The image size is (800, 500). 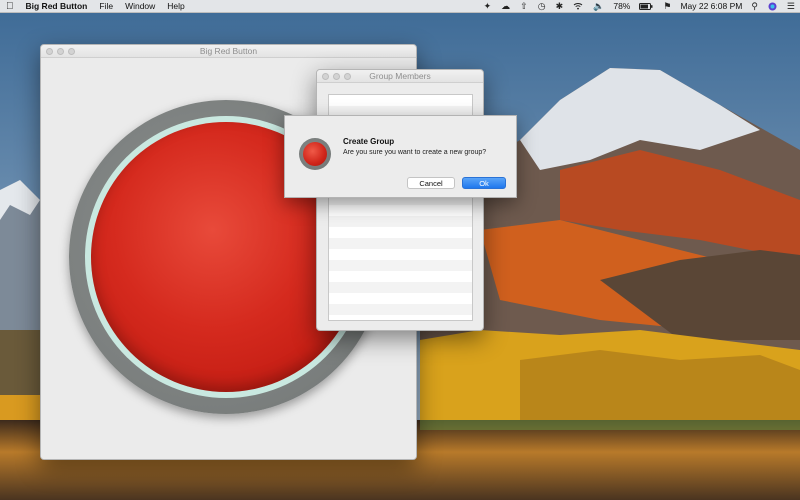 What do you see at coordinates (791, 6) in the screenshot?
I see `notification-center-icon: ☰` at bounding box center [791, 6].